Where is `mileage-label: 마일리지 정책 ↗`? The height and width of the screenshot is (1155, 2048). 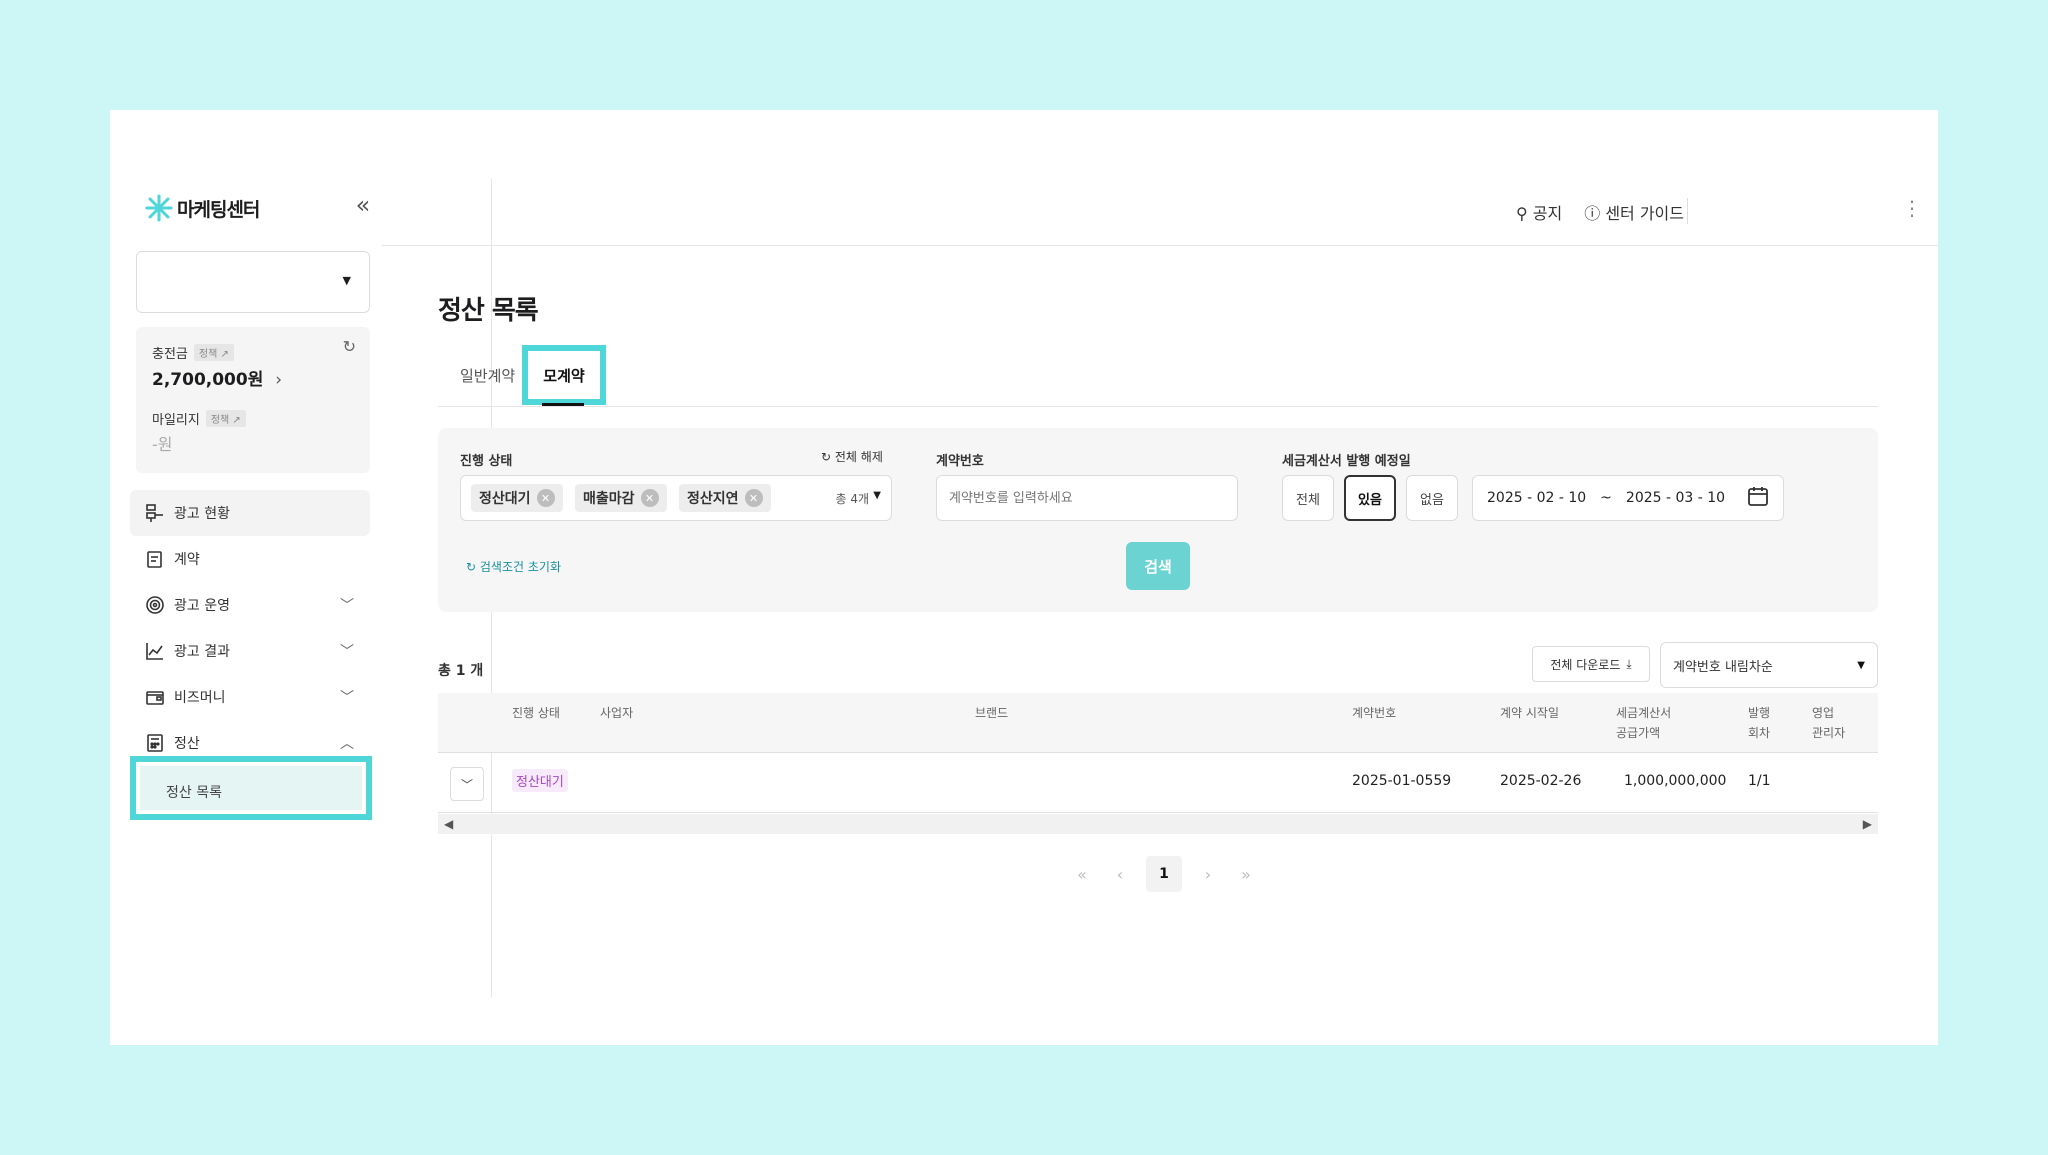
mileage-label: 마일리지 정책 ↗ is located at coordinates (199, 418).